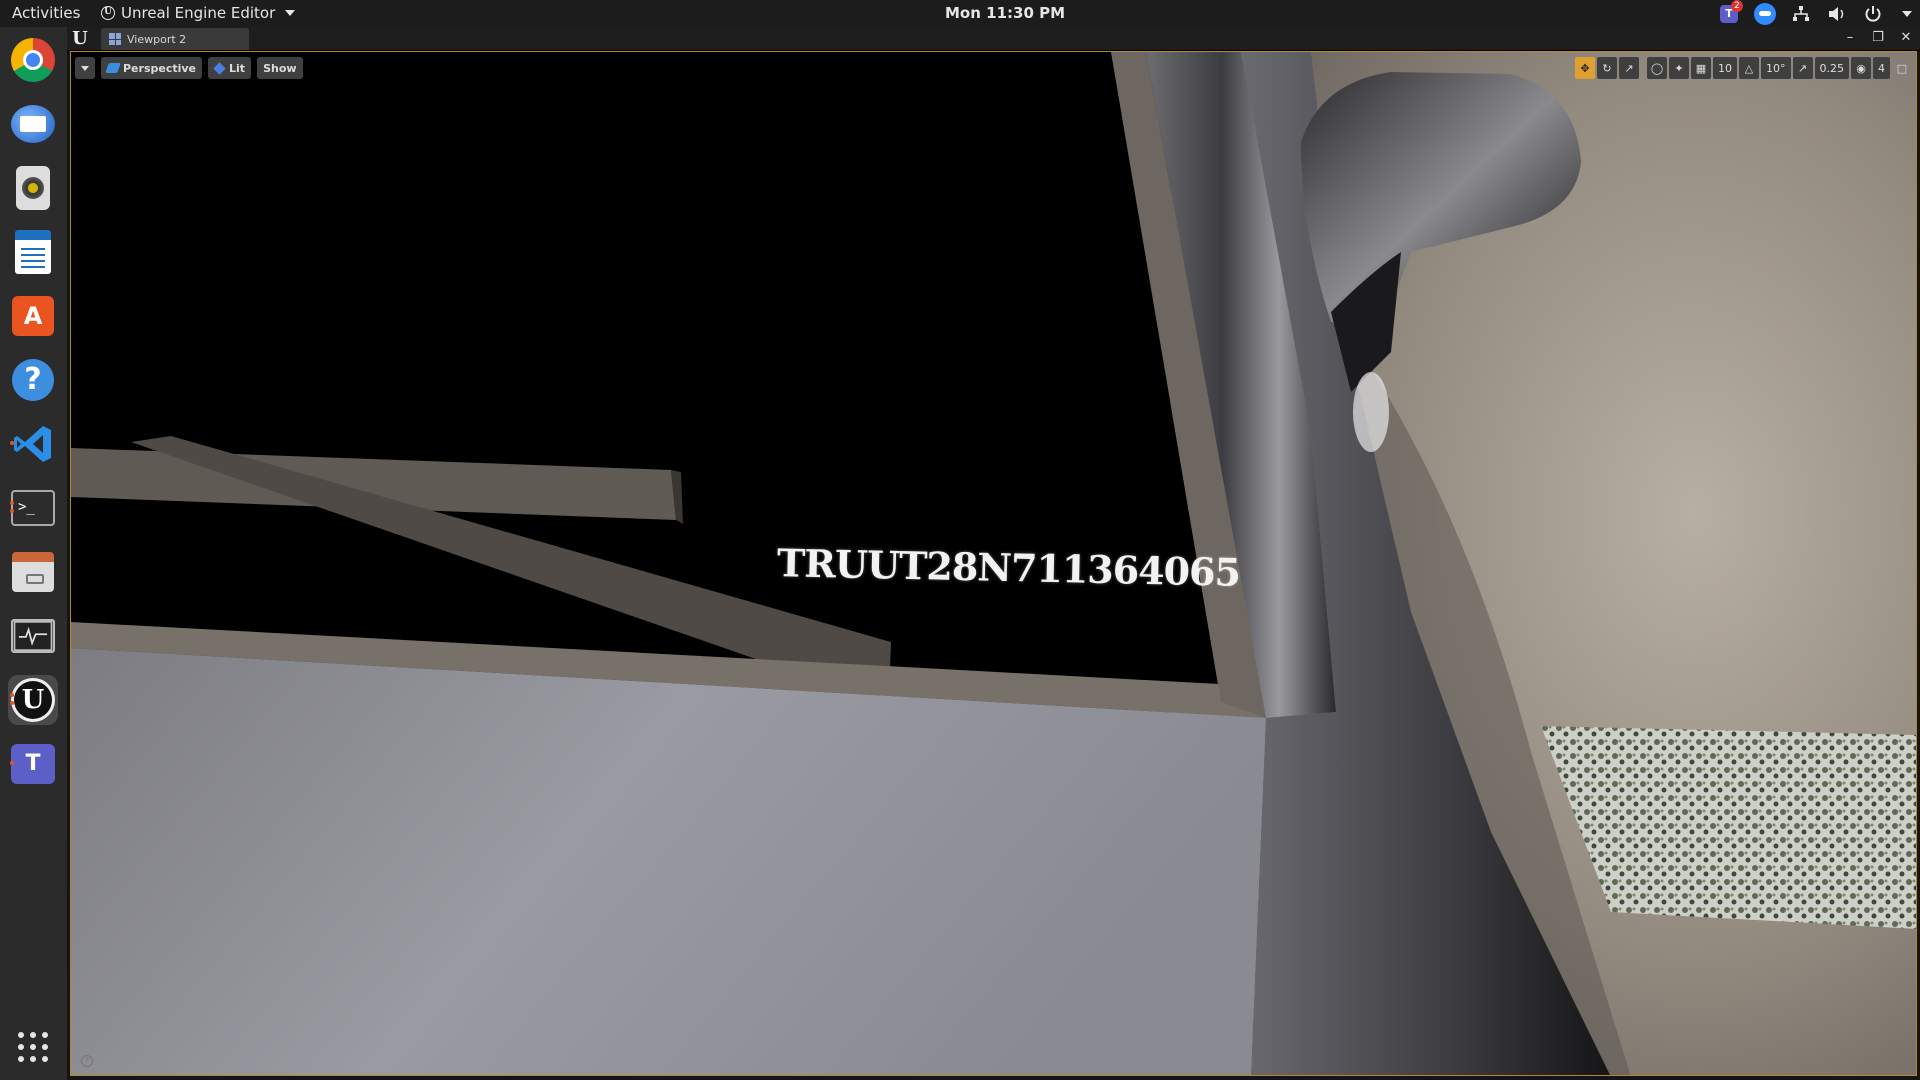 The height and width of the screenshot is (1080, 1920). Describe the element at coordinates (115, 39) in the screenshot. I see `viewport-tab-icon` at that location.